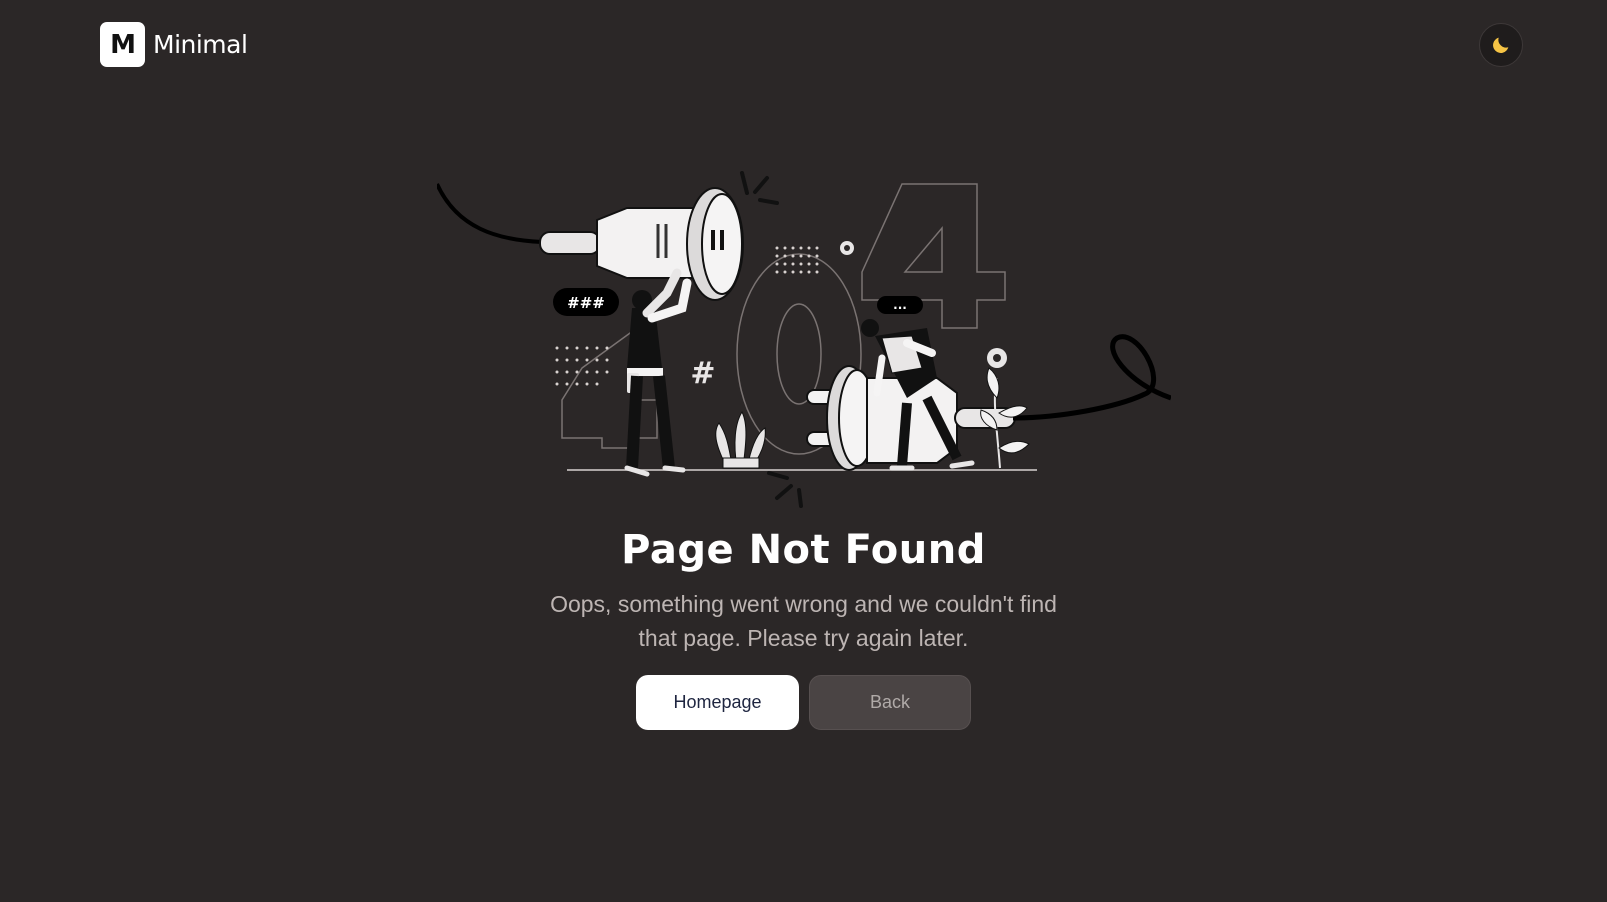  Describe the element at coordinates (586, 303) in the screenshot. I see `bubble-left-text: ###` at that location.